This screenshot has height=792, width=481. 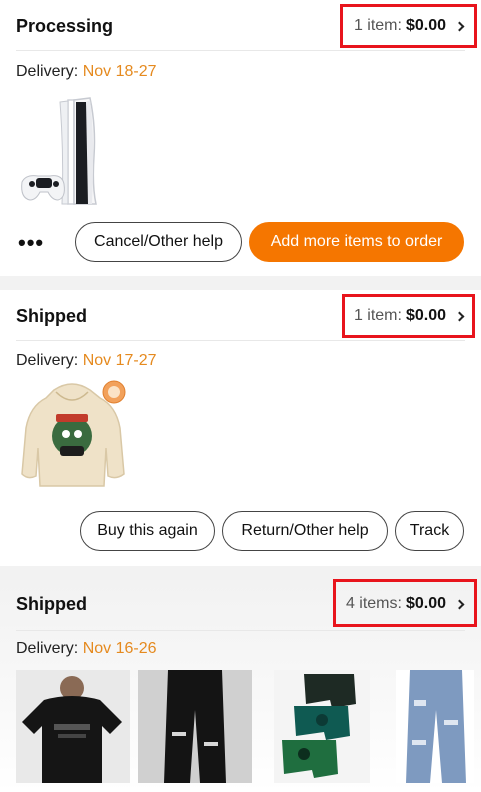 What do you see at coordinates (119, 360) in the screenshot?
I see `delivery-date: Nov 17-27` at bounding box center [119, 360].